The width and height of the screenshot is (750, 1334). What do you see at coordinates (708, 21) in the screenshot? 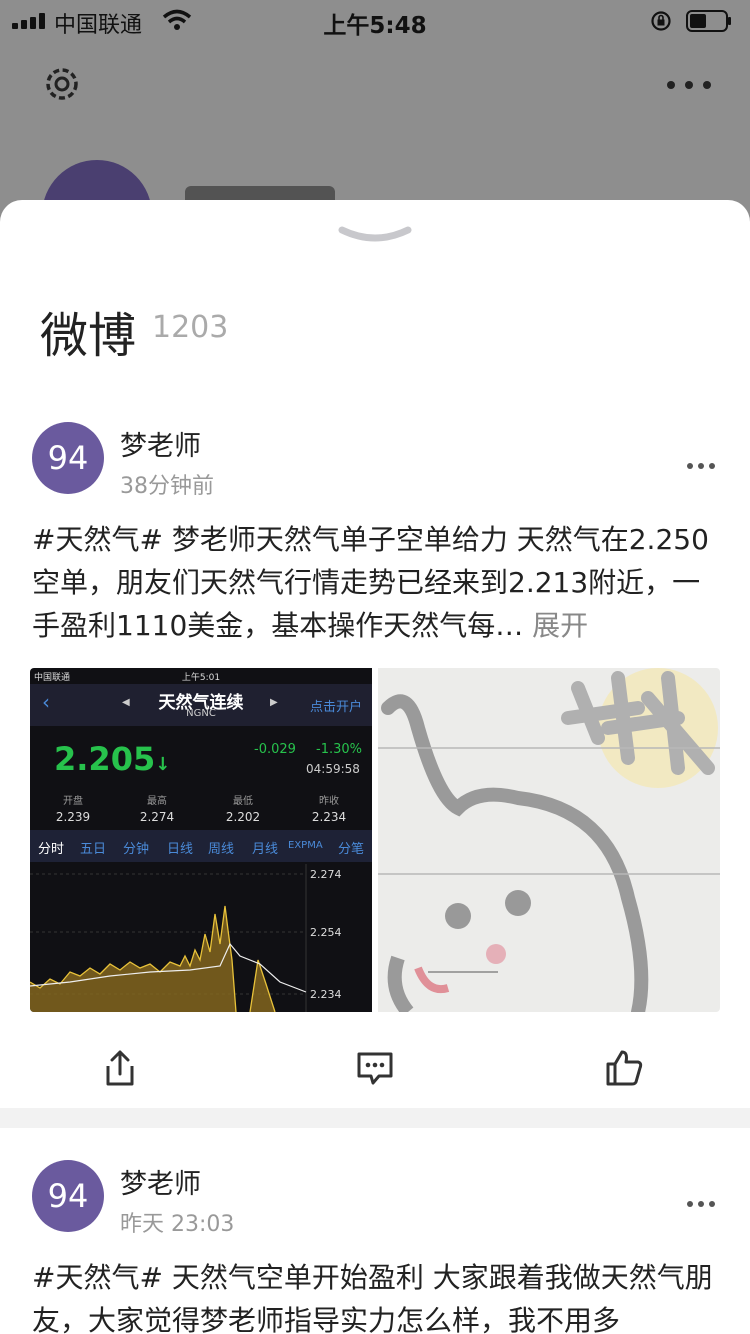
I see `battery-icon` at bounding box center [708, 21].